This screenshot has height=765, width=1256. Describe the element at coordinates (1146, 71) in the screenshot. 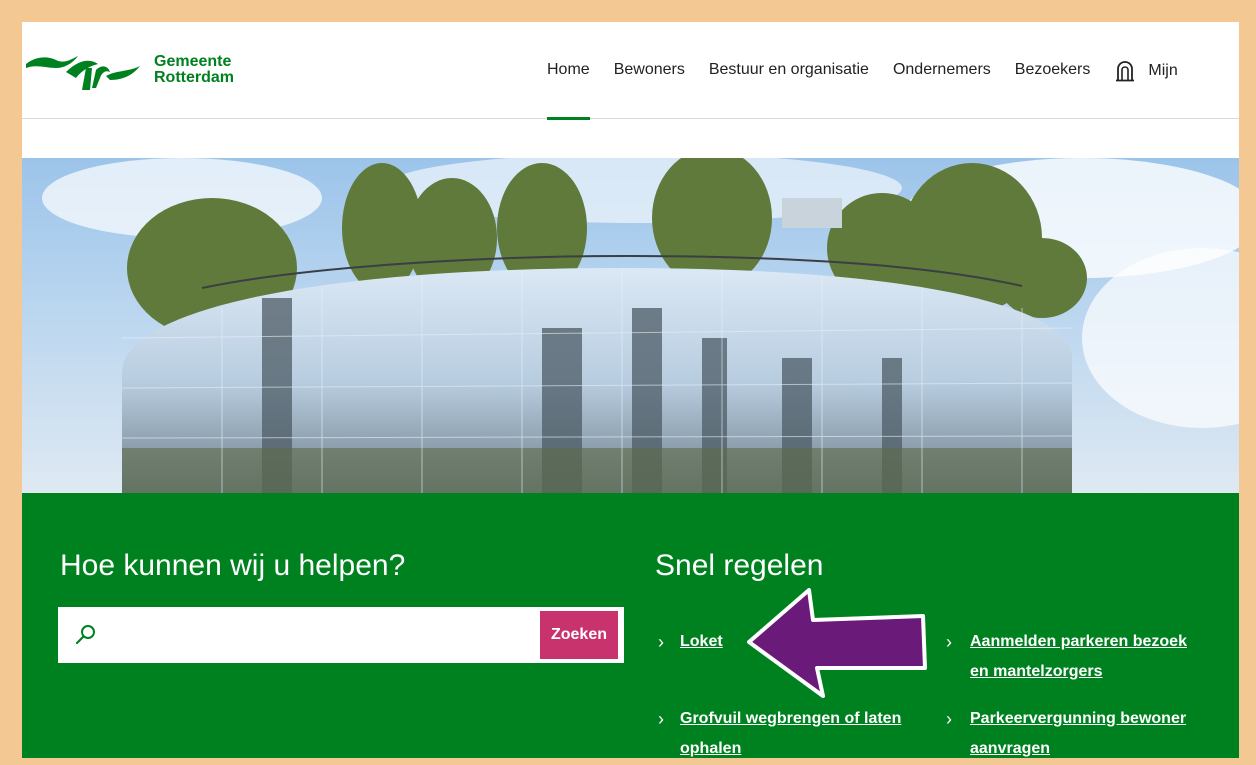

I see `nav-mijn: Mijn` at that location.